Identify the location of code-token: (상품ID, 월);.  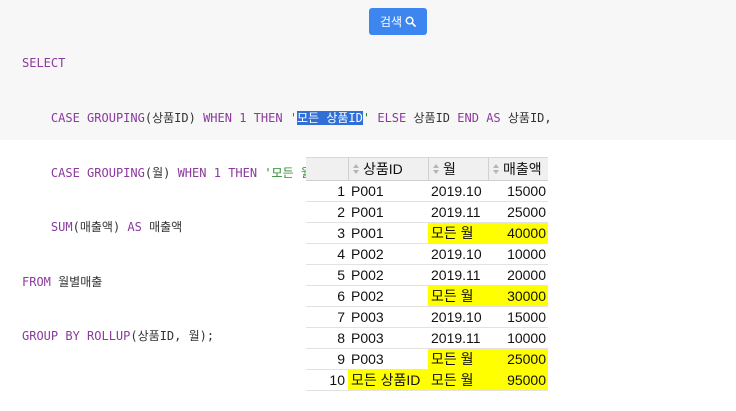
(172, 336).